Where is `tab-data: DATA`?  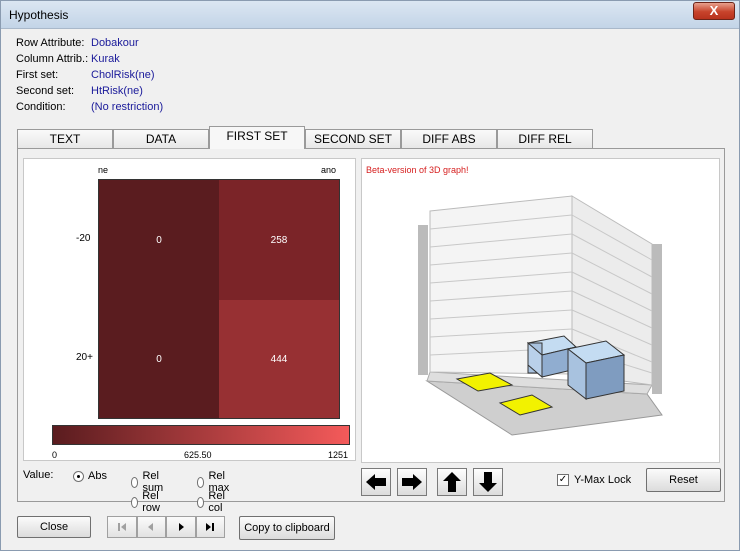
tab-data: DATA is located at coordinates (161, 139).